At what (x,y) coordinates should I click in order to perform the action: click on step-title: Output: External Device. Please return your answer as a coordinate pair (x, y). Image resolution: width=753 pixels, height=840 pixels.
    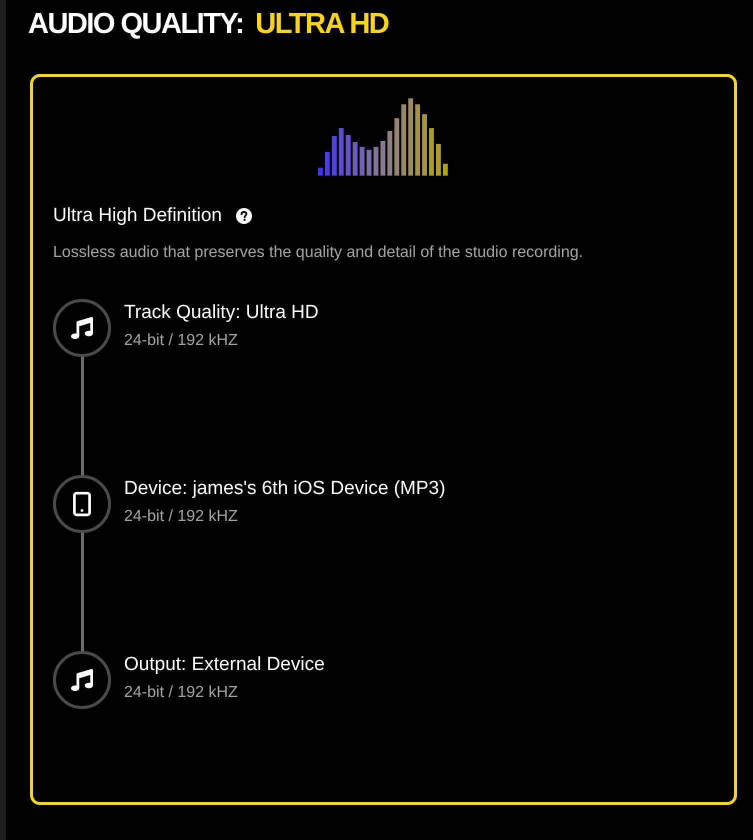
    Looking at the image, I should click on (224, 664).